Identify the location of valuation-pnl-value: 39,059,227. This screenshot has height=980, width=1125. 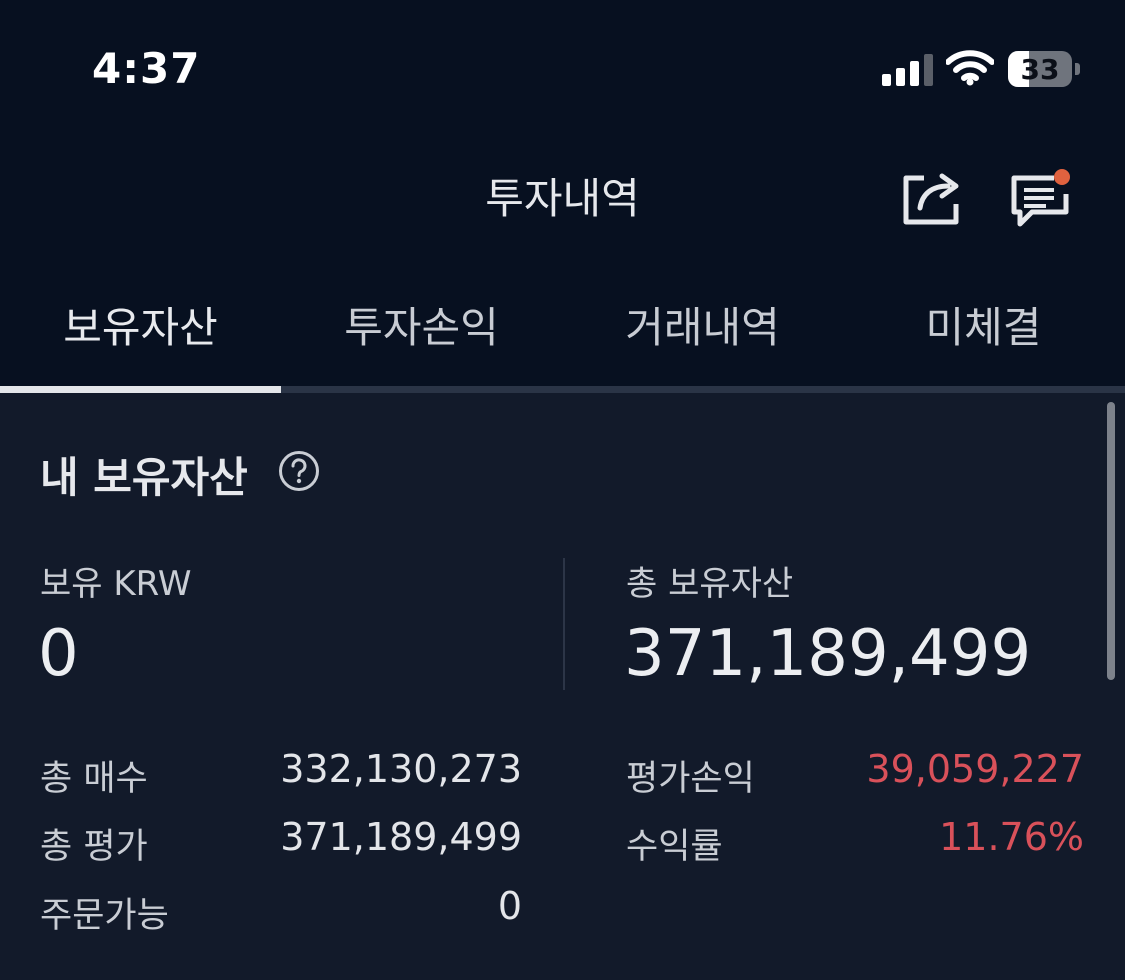
(975, 769).